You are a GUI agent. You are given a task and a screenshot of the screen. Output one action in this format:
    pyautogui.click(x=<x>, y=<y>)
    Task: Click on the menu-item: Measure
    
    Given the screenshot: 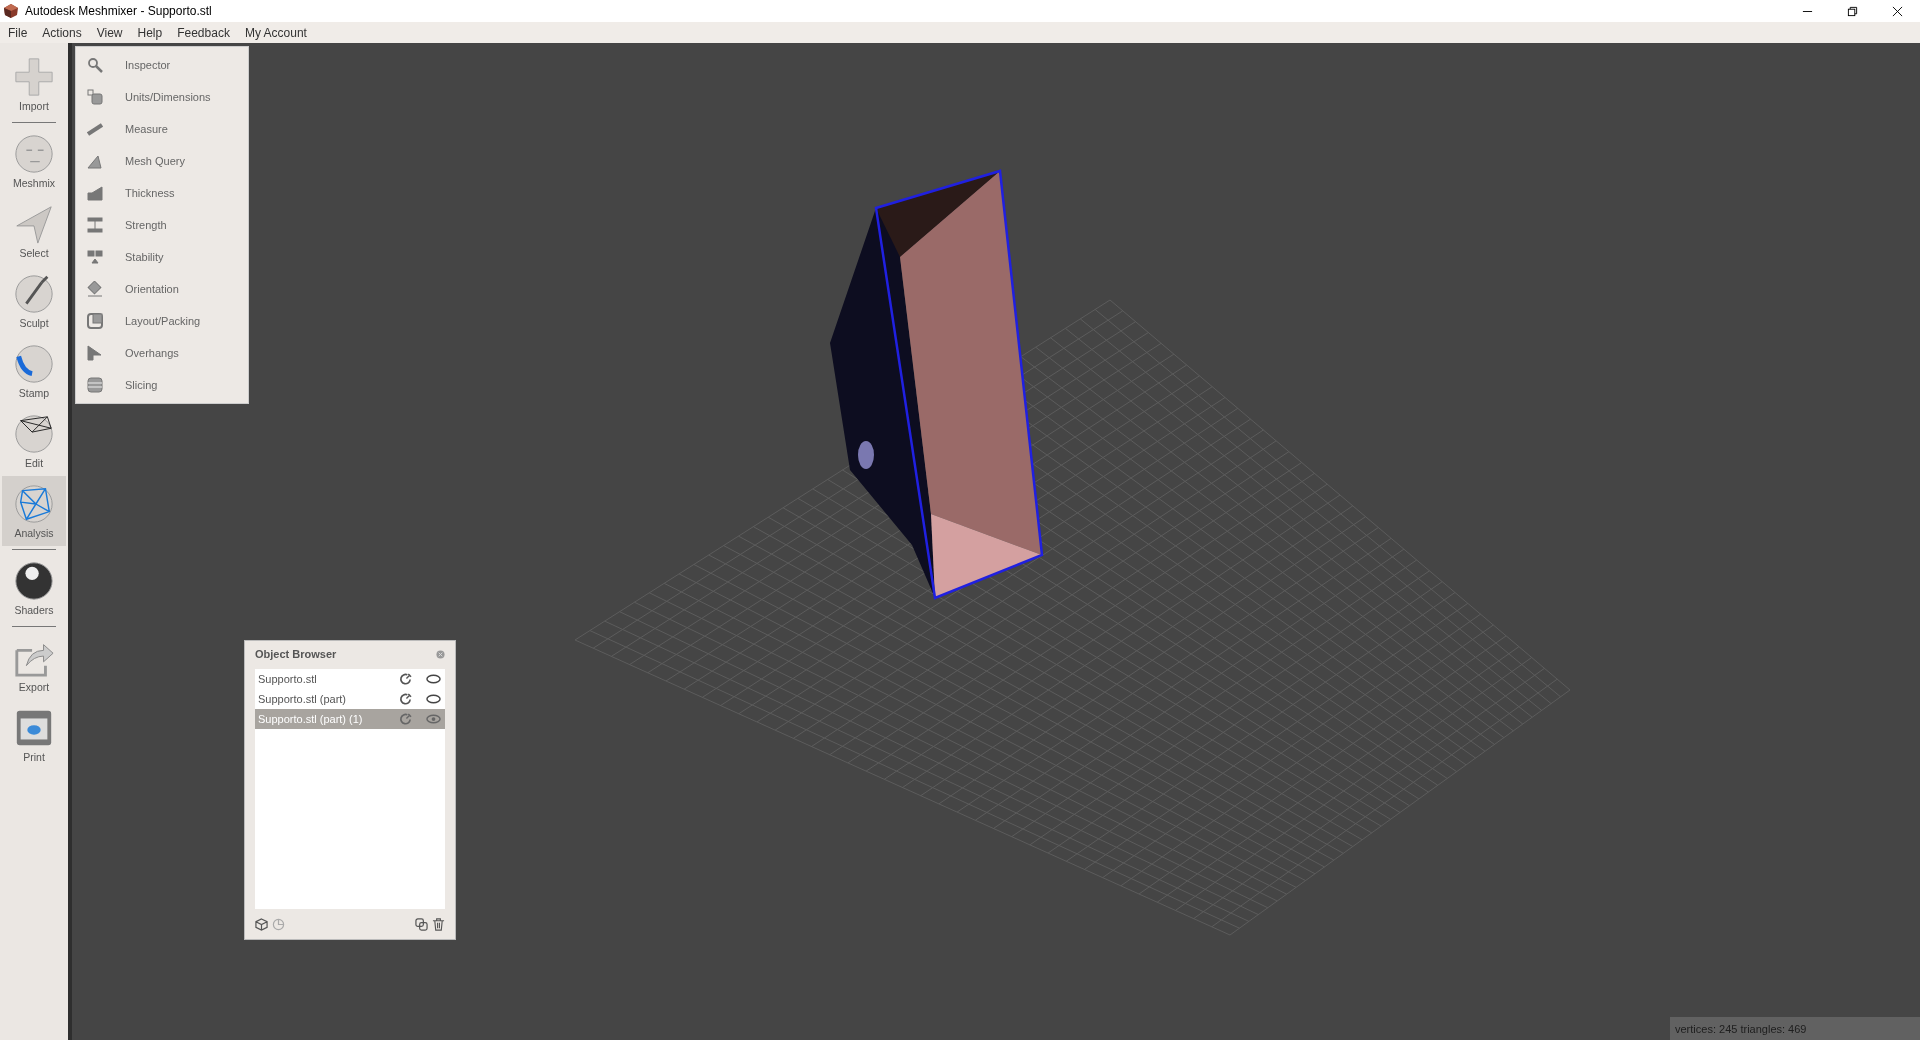 What is the action you would take?
    pyautogui.click(x=146, y=129)
    